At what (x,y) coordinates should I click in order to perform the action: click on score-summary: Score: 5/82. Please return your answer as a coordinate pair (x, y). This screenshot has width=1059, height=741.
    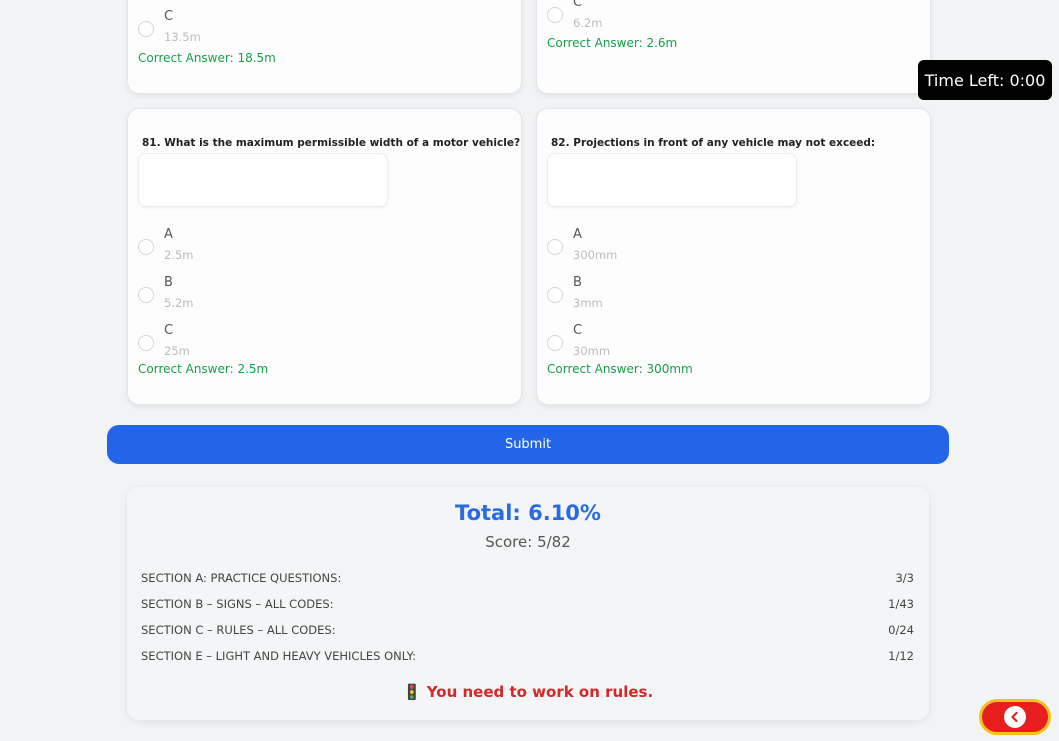
    Looking at the image, I should click on (528, 542).